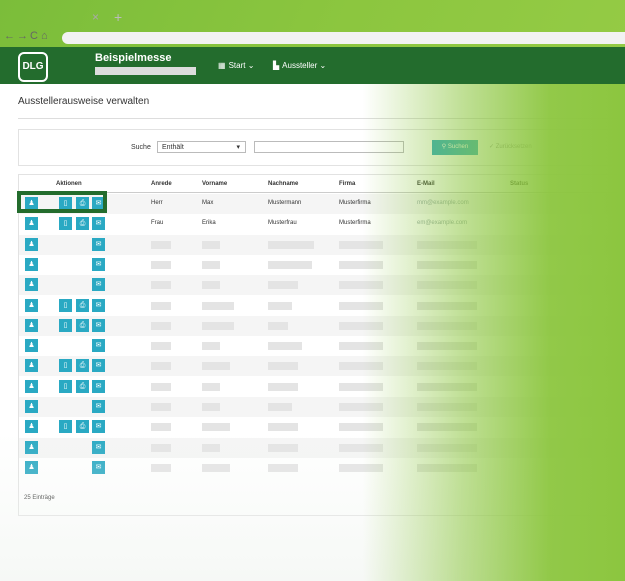  What do you see at coordinates (329, 147) in the screenshot?
I see `search-input` at bounding box center [329, 147].